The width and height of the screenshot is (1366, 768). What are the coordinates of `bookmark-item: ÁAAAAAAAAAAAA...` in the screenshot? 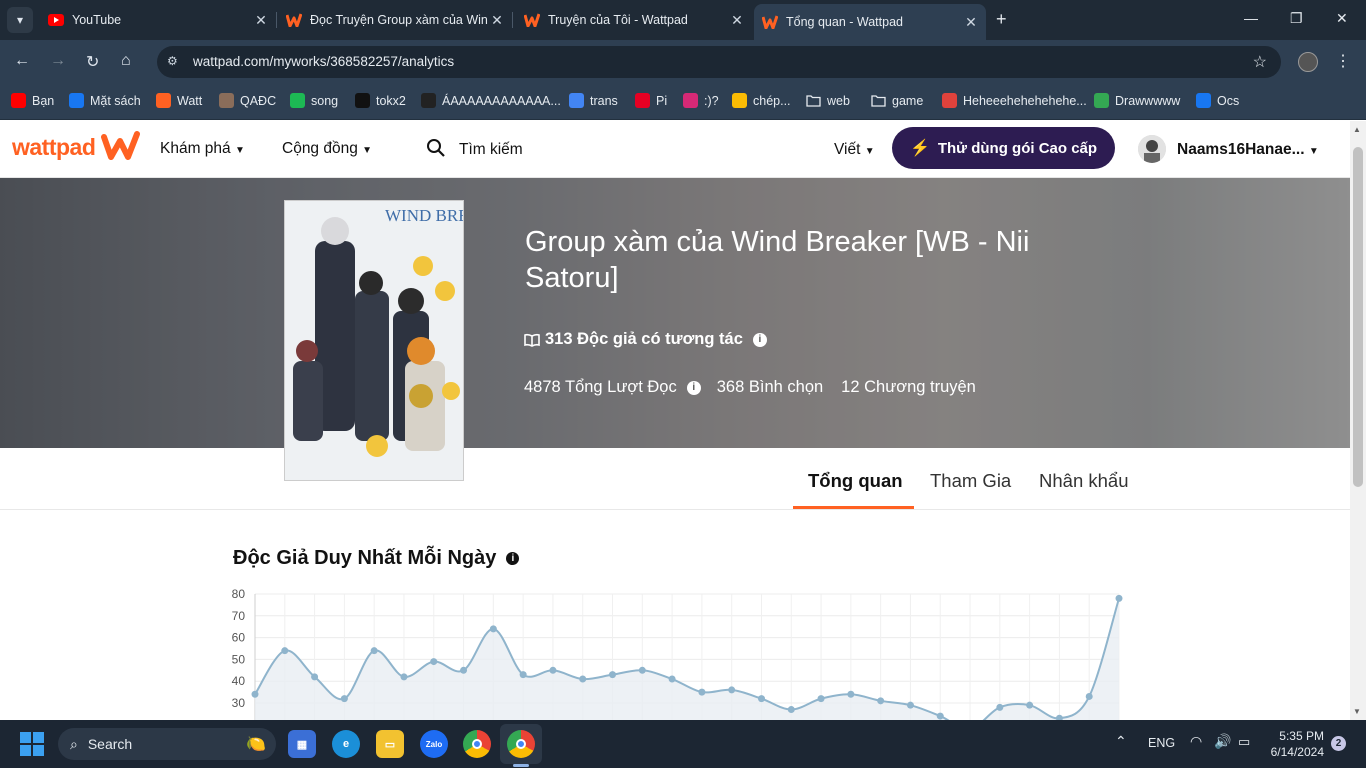 It's located at (491, 100).